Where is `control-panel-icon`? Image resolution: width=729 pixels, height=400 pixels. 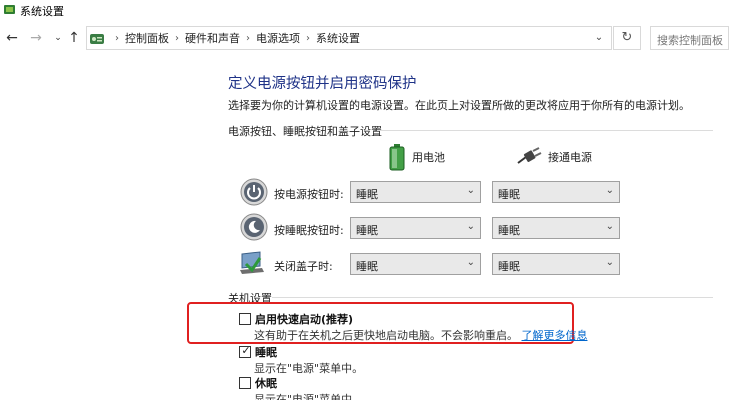
control-panel-icon is located at coordinates (97, 39).